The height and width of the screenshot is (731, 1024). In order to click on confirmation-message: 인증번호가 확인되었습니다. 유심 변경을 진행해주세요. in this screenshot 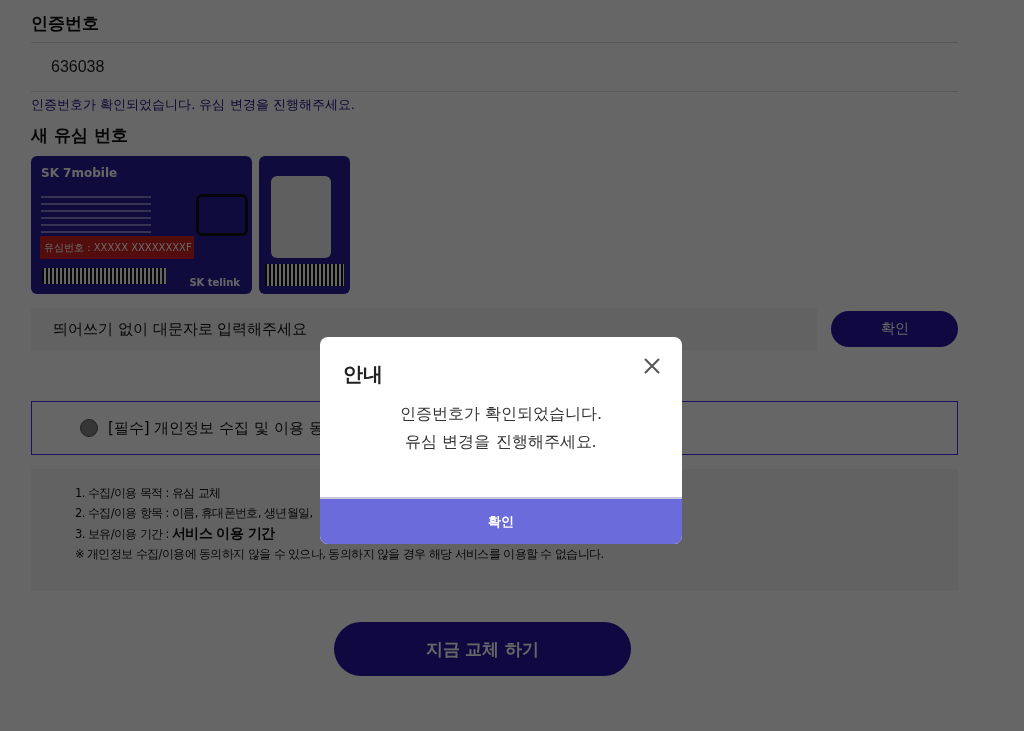, I will do `click(193, 105)`.